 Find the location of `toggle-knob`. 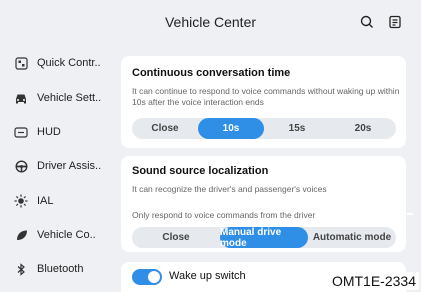

toggle-knob is located at coordinates (154, 277).